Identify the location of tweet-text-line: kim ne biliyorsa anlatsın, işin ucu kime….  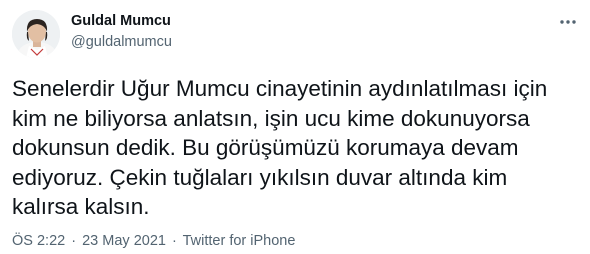
(271, 118).